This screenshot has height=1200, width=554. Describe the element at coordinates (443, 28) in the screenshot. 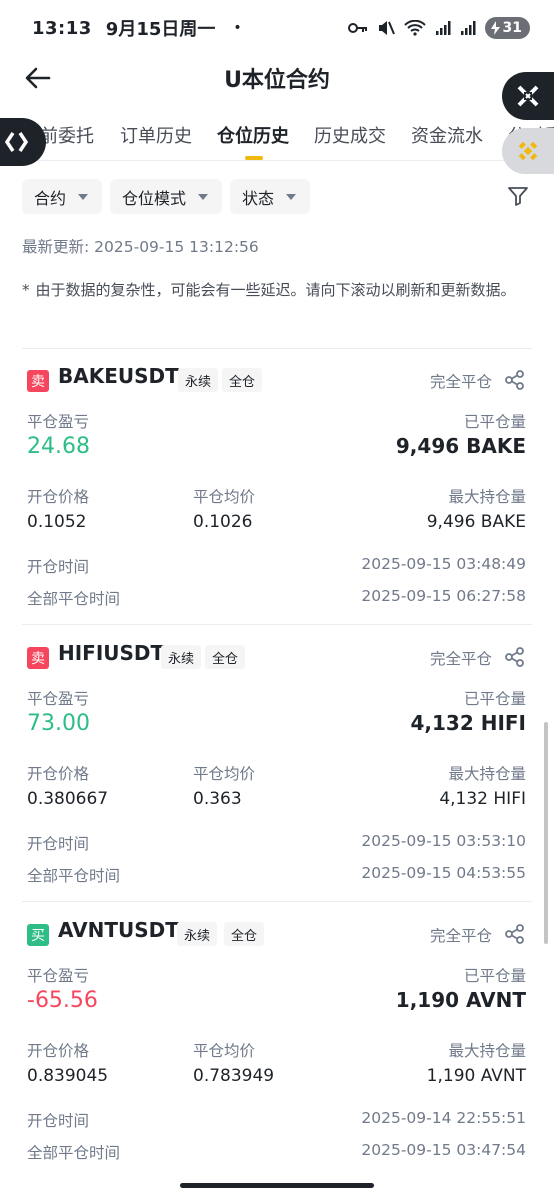

I see `signal-icon` at that location.